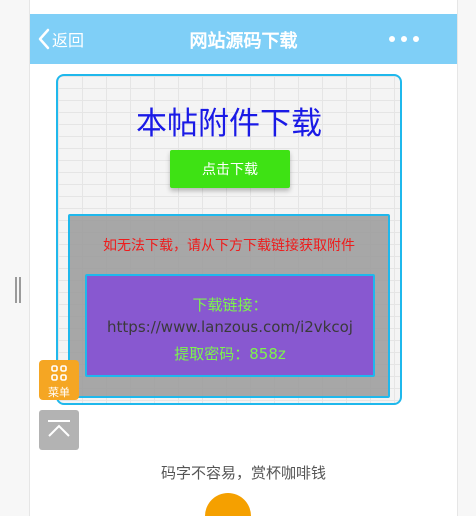  What do you see at coordinates (230, 169) in the screenshot?
I see `download-button: 点击下载` at bounding box center [230, 169].